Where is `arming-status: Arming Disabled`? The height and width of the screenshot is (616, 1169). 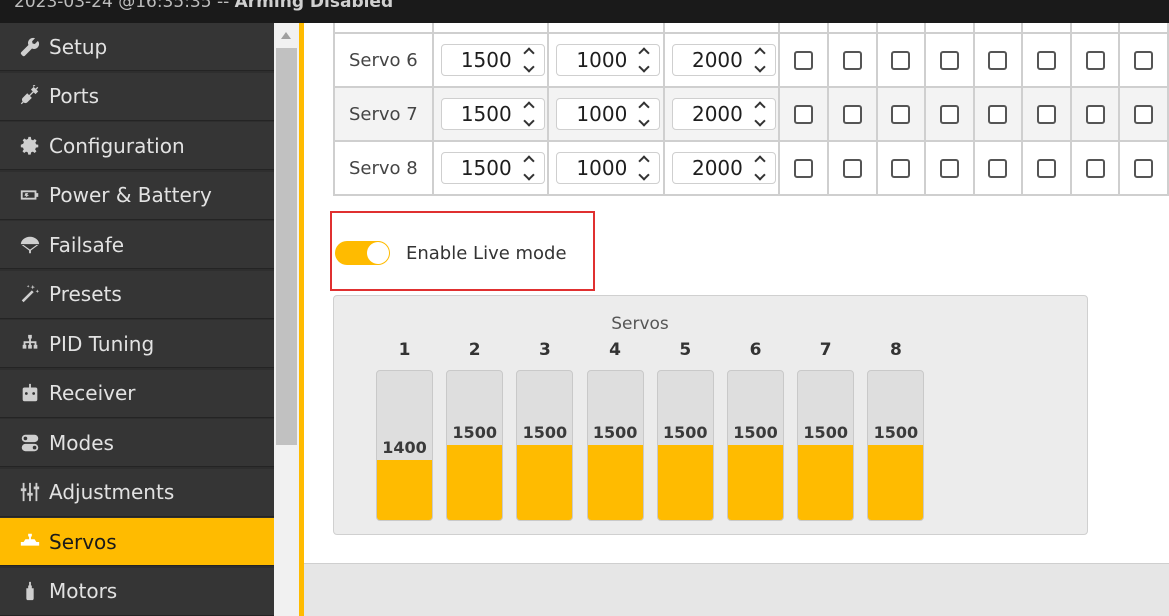 arming-status: Arming Disabled is located at coordinates (314, 6).